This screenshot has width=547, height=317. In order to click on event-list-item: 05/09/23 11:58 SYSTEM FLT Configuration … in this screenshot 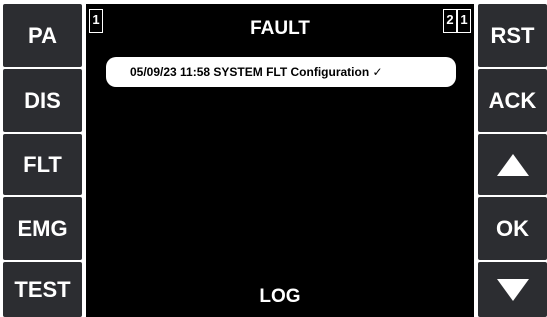, I will do `click(281, 72)`.